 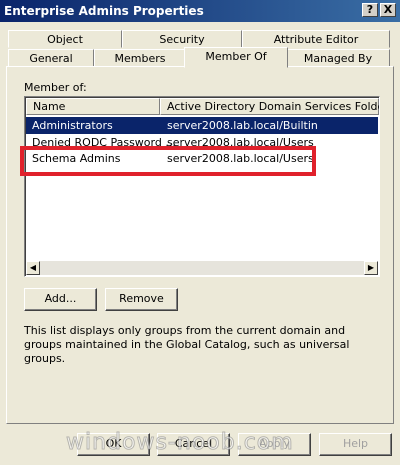 I want to click on title-bar: Enterprise Admins Properties ? X, so click(x=200, y=11).